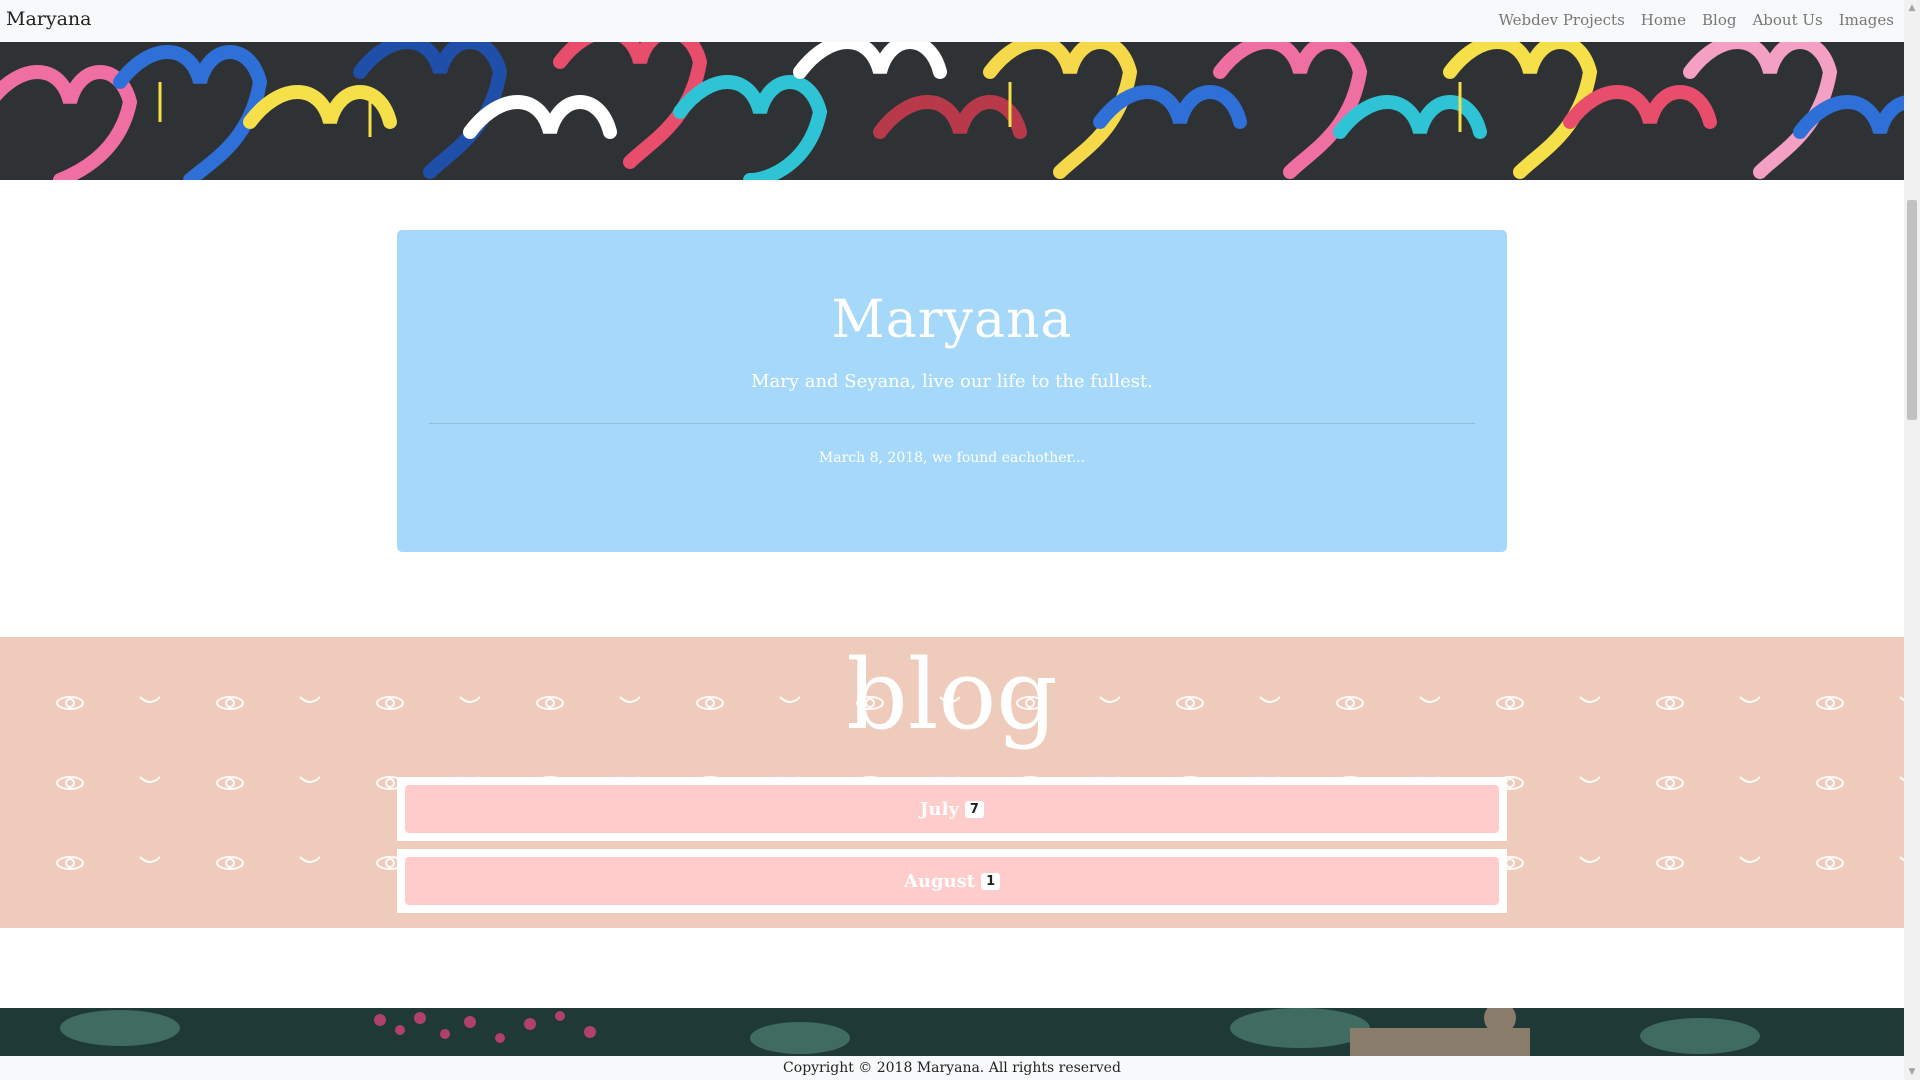 This screenshot has width=1920, height=1080. What do you see at coordinates (1719, 20) in the screenshot?
I see `nav-link-blog: Blog` at bounding box center [1719, 20].